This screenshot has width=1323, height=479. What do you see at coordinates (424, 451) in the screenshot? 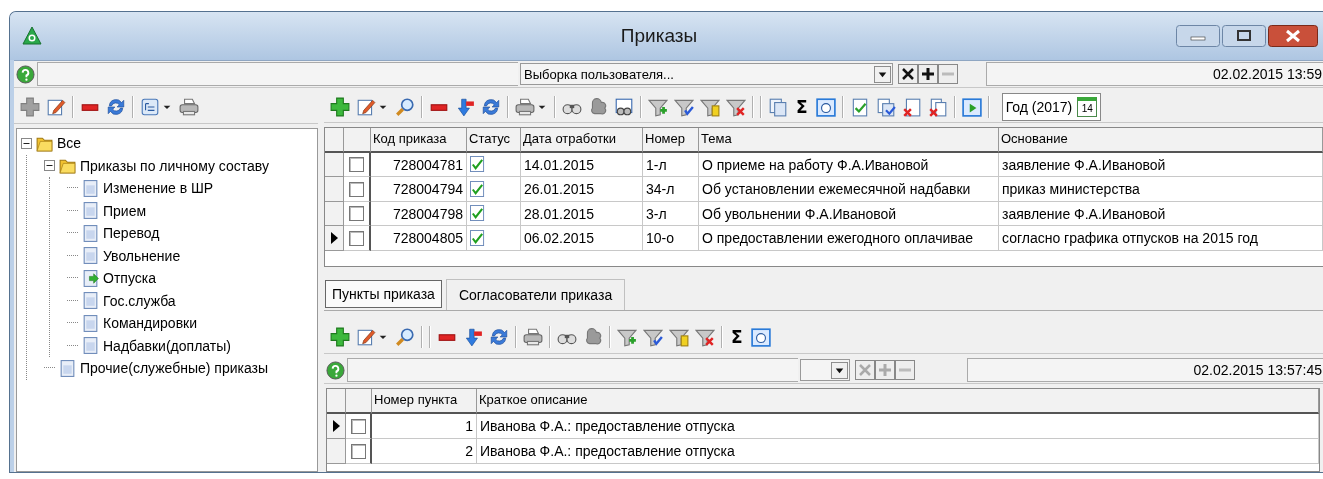
I see `table-cell: 2` at bounding box center [424, 451].